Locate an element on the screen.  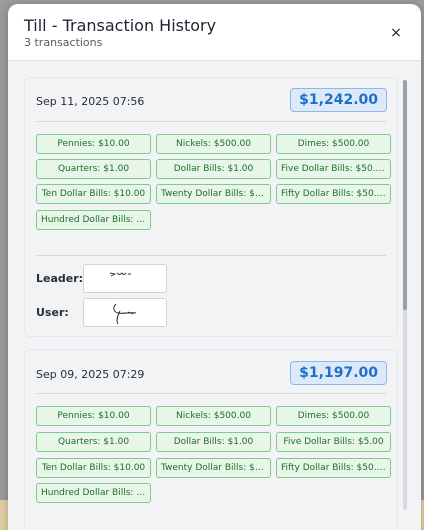
leader-signature-label: Leader: is located at coordinates (60, 278).